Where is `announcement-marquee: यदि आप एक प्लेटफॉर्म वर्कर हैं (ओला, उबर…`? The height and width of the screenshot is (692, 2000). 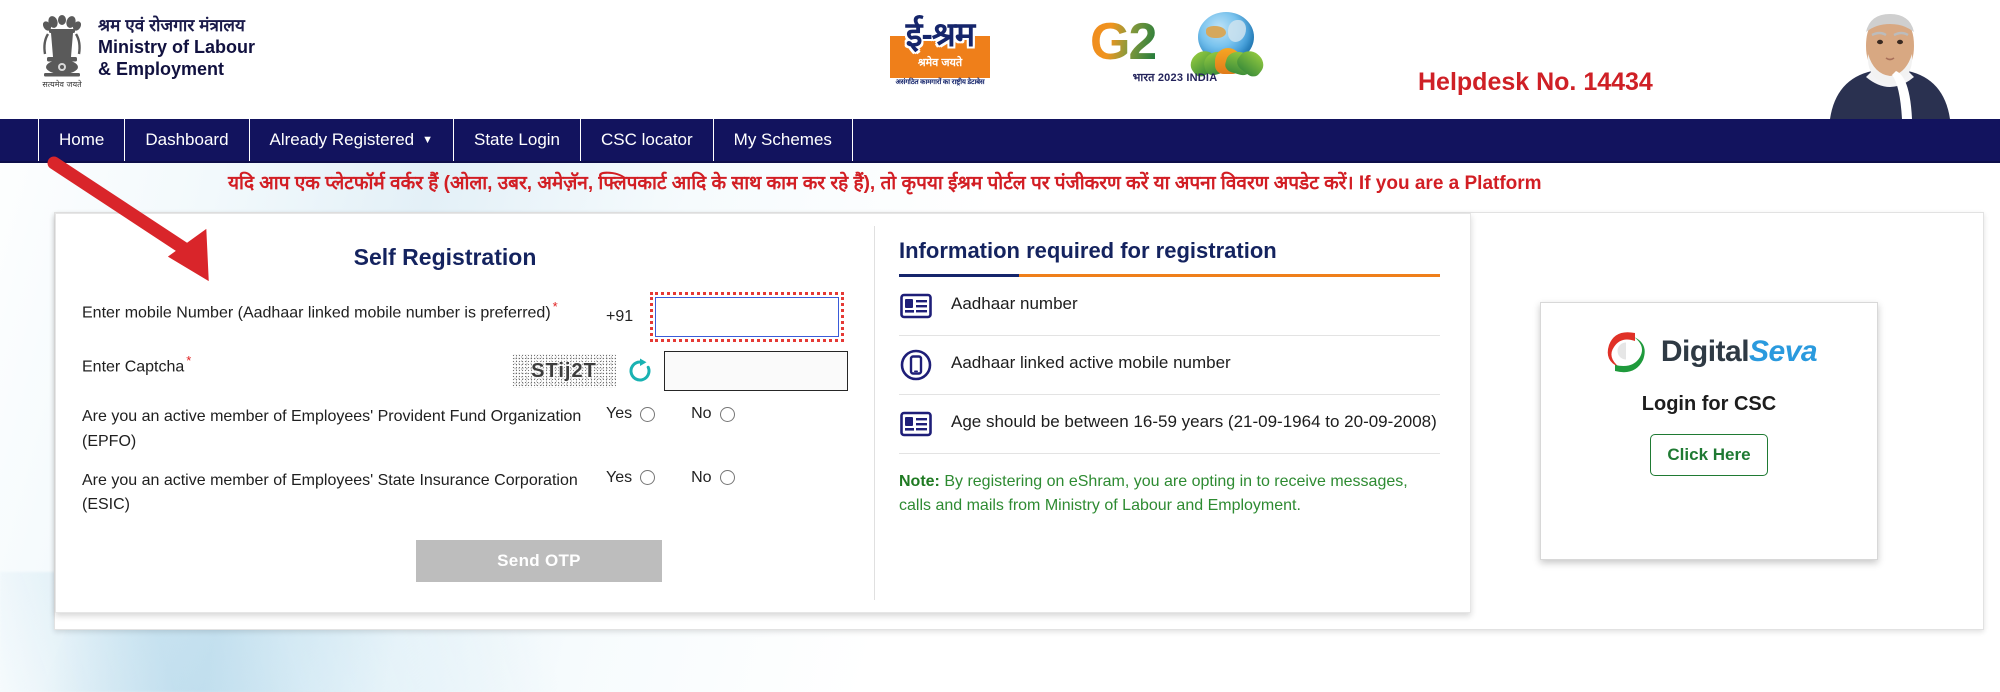 announcement-marquee: यदि आप एक प्लेटफॉर्म वर्कर हैं (ओला, उबर… is located at coordinates (1000, 182).